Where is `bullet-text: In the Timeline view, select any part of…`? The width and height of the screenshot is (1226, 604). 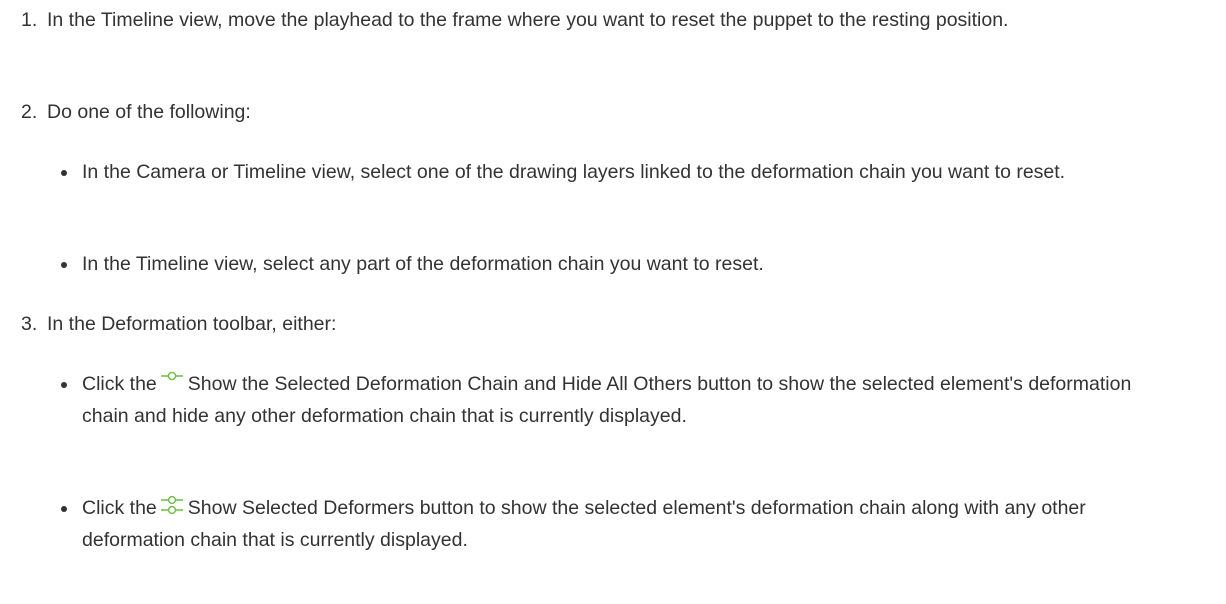 bullet-text: In the Timeline view, select any part of… is located at coordinates (423, 264).